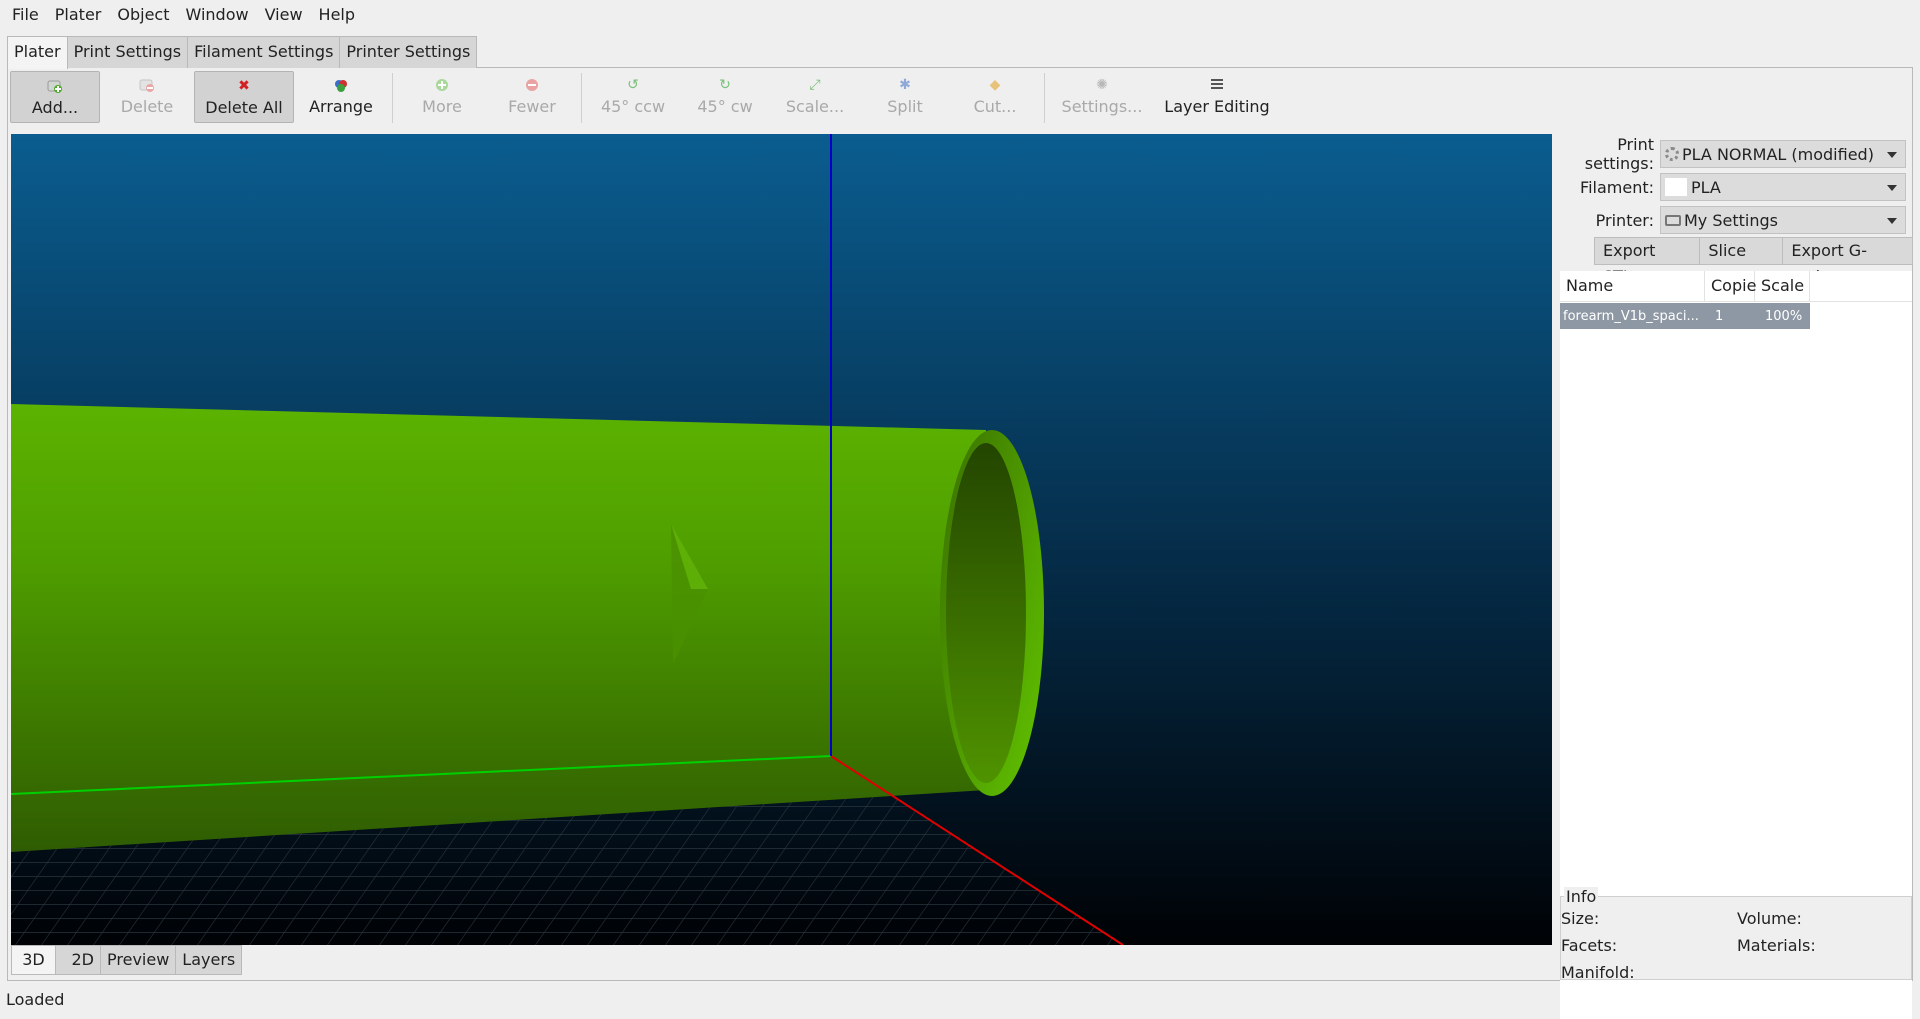 This screenshot has width=1920, height=1019. I want to click on printer-row: Printer: My Settings, so click(1734, 220).